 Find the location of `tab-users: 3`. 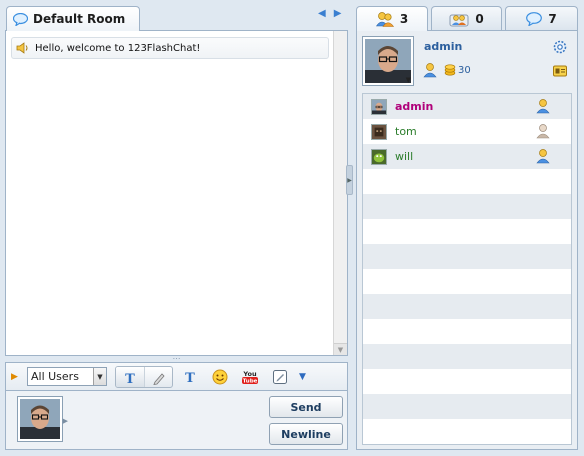

tab-users: 3 is located at coordinates (392, 18).